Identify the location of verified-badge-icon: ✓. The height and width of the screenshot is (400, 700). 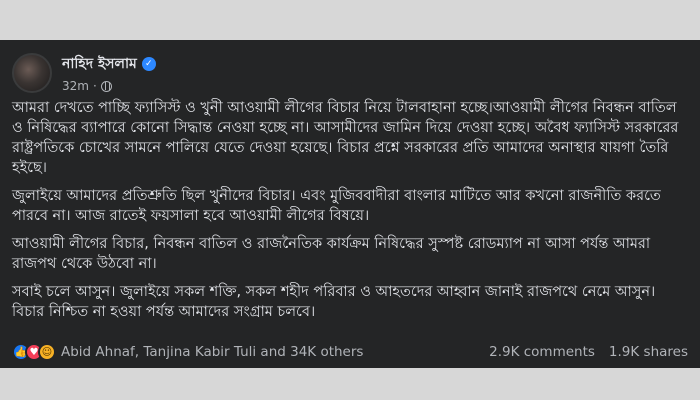
(148, 64).